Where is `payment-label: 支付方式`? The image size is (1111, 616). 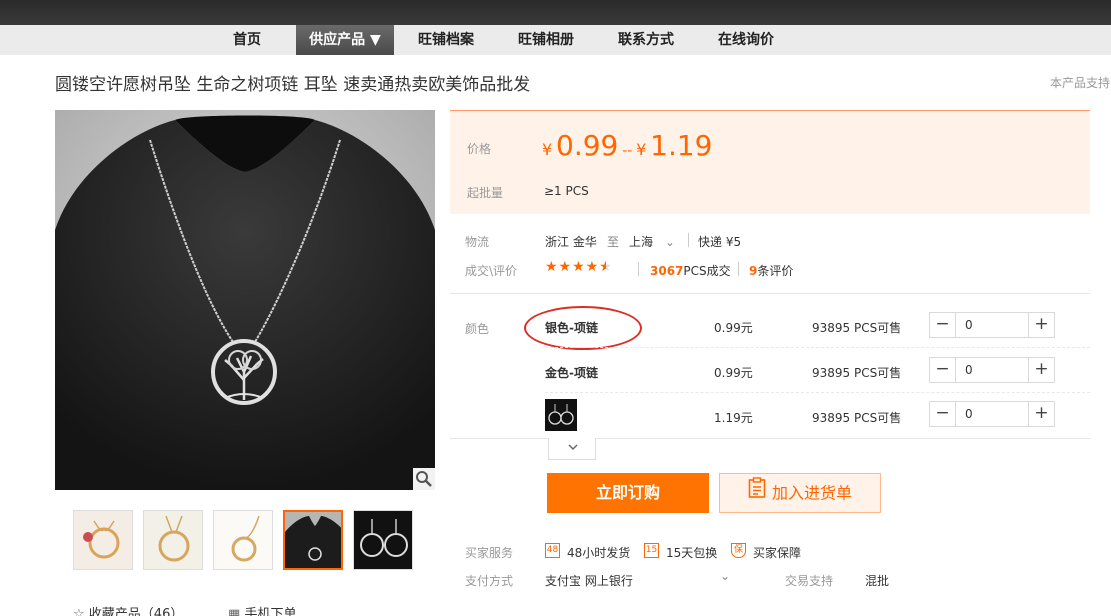 payment-label: 支付方式 is located at coordinates (489, 581).